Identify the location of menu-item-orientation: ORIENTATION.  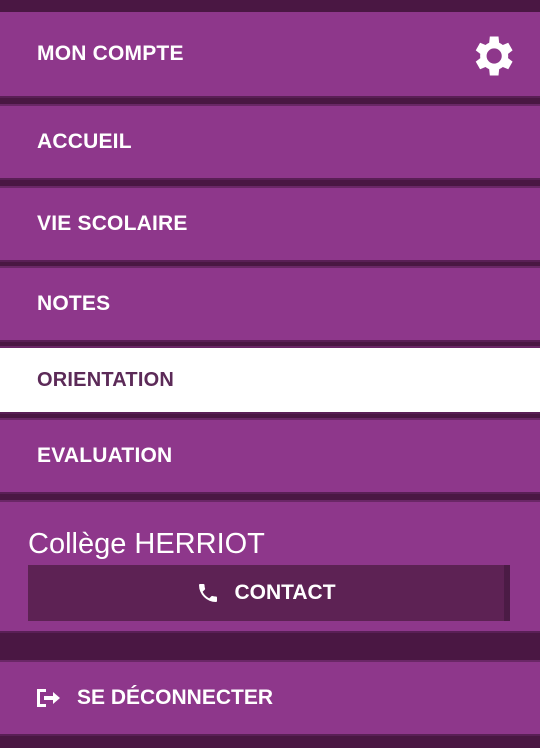
(270, 380).